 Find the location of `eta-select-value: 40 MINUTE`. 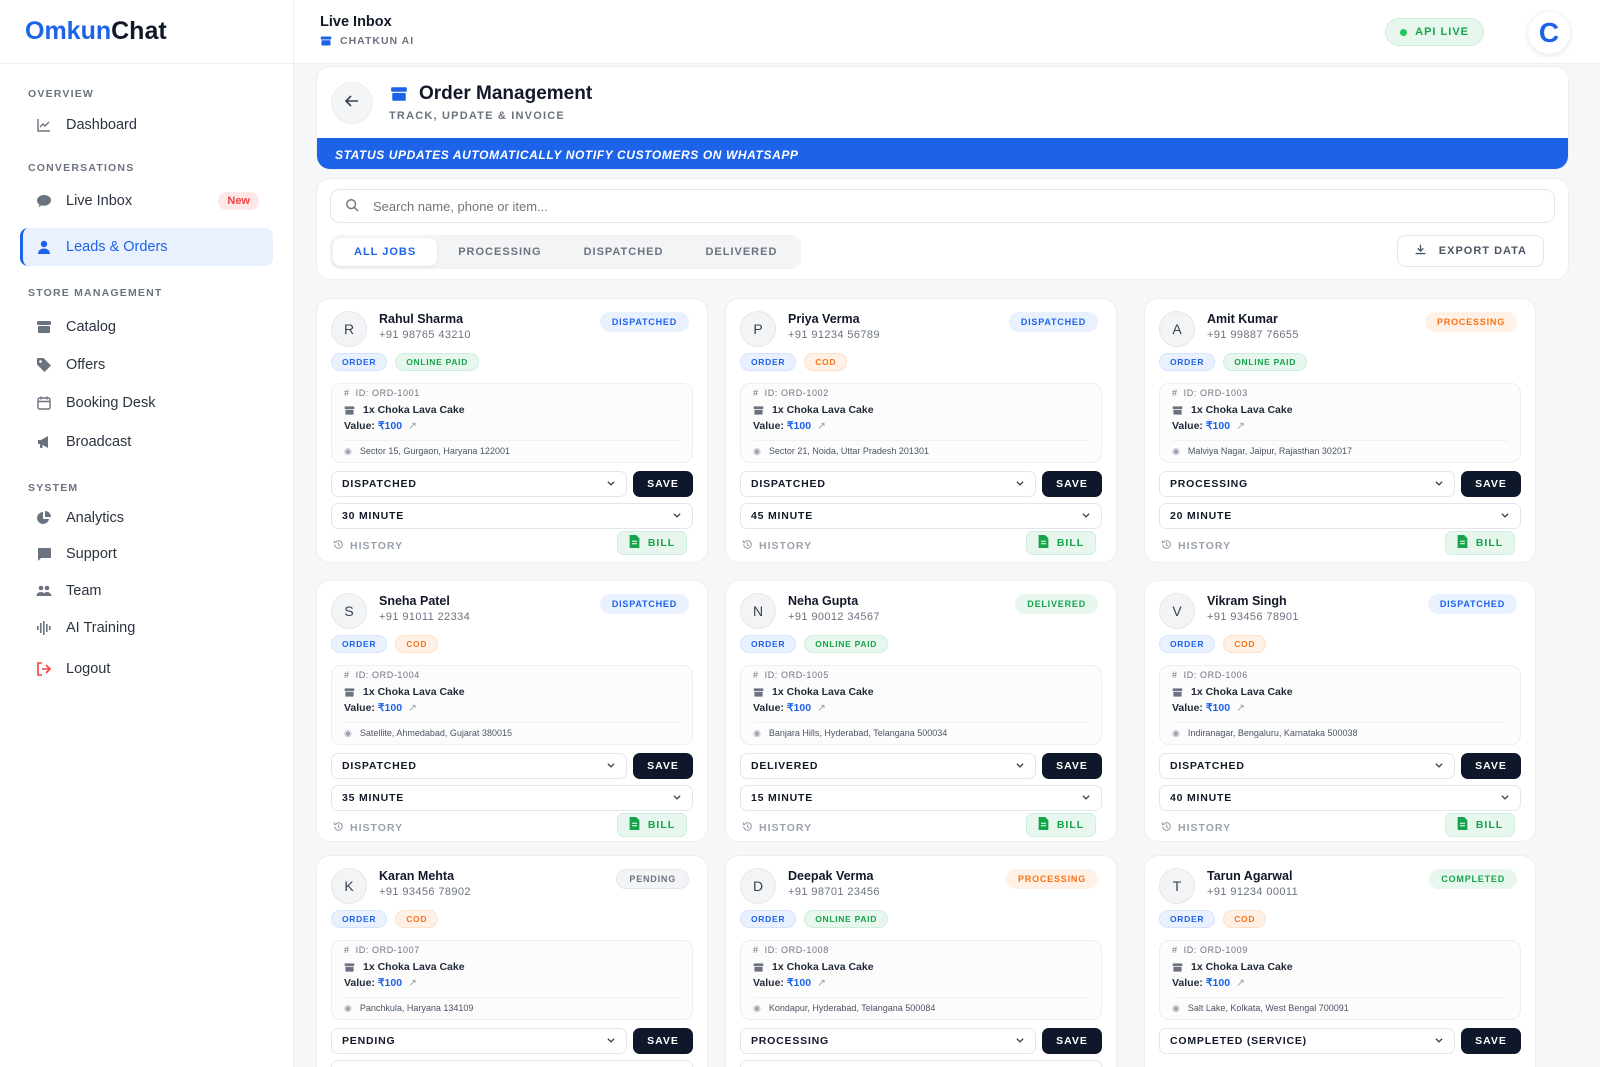

eta-select-value: 40 MINUTE is located at coordinates (1201, 798).